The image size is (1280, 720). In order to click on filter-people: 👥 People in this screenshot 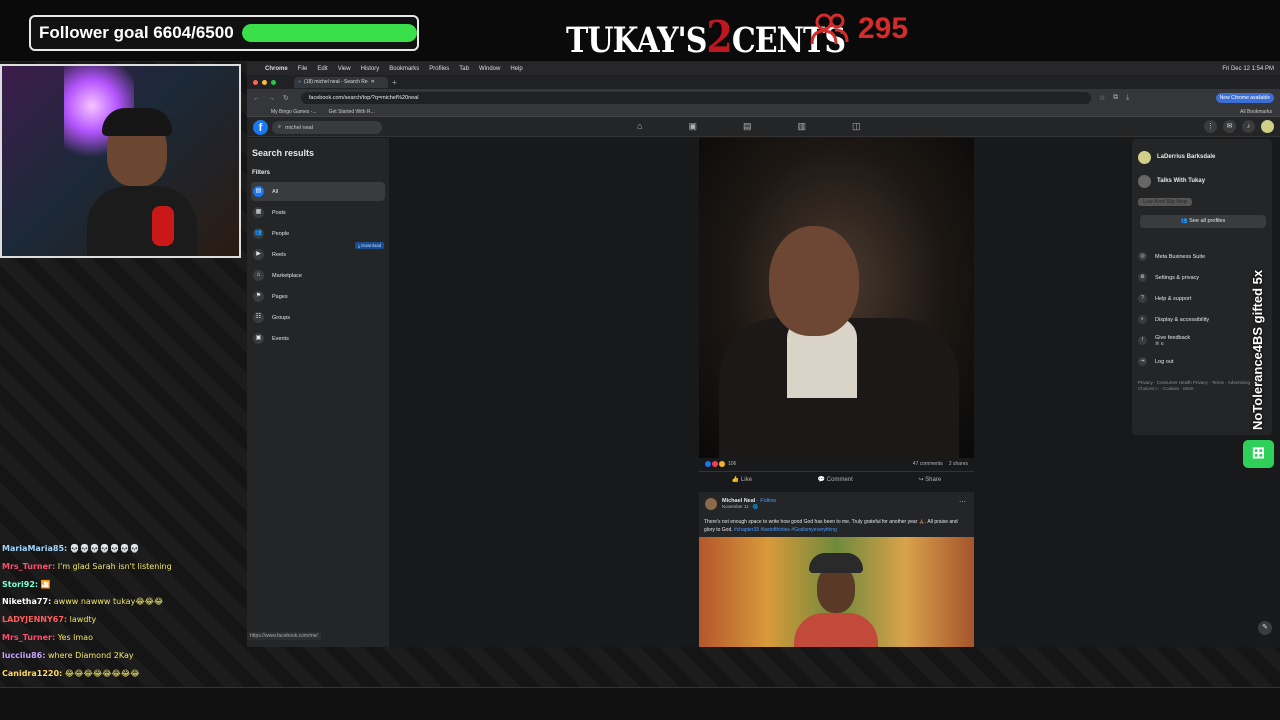, I will do `click(318, 233)`.